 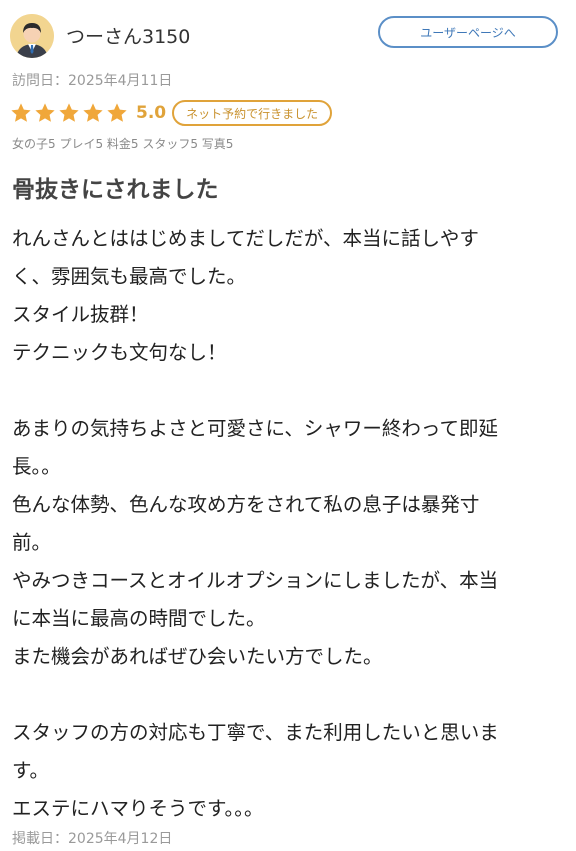 I want to click on review-line: やみつきコースとオイルオプションにしましたが、本当, so click(x=255, y=580).